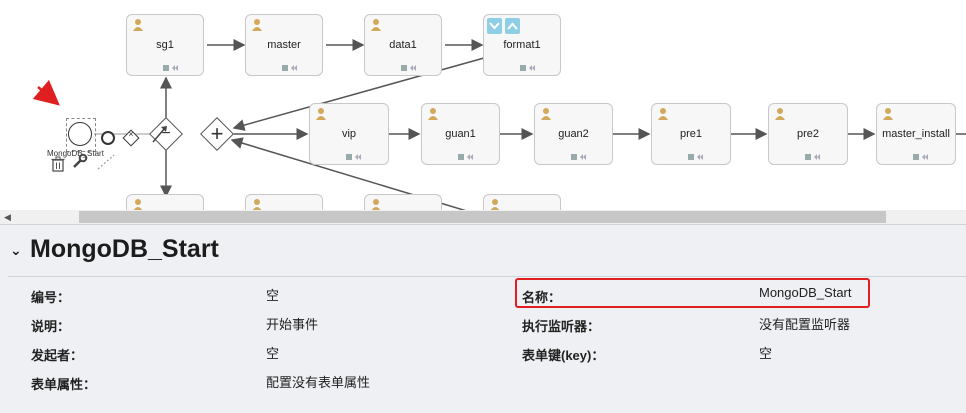 The image size is (966, 413). I want to click on task-label: sg1, so click(165, 45).